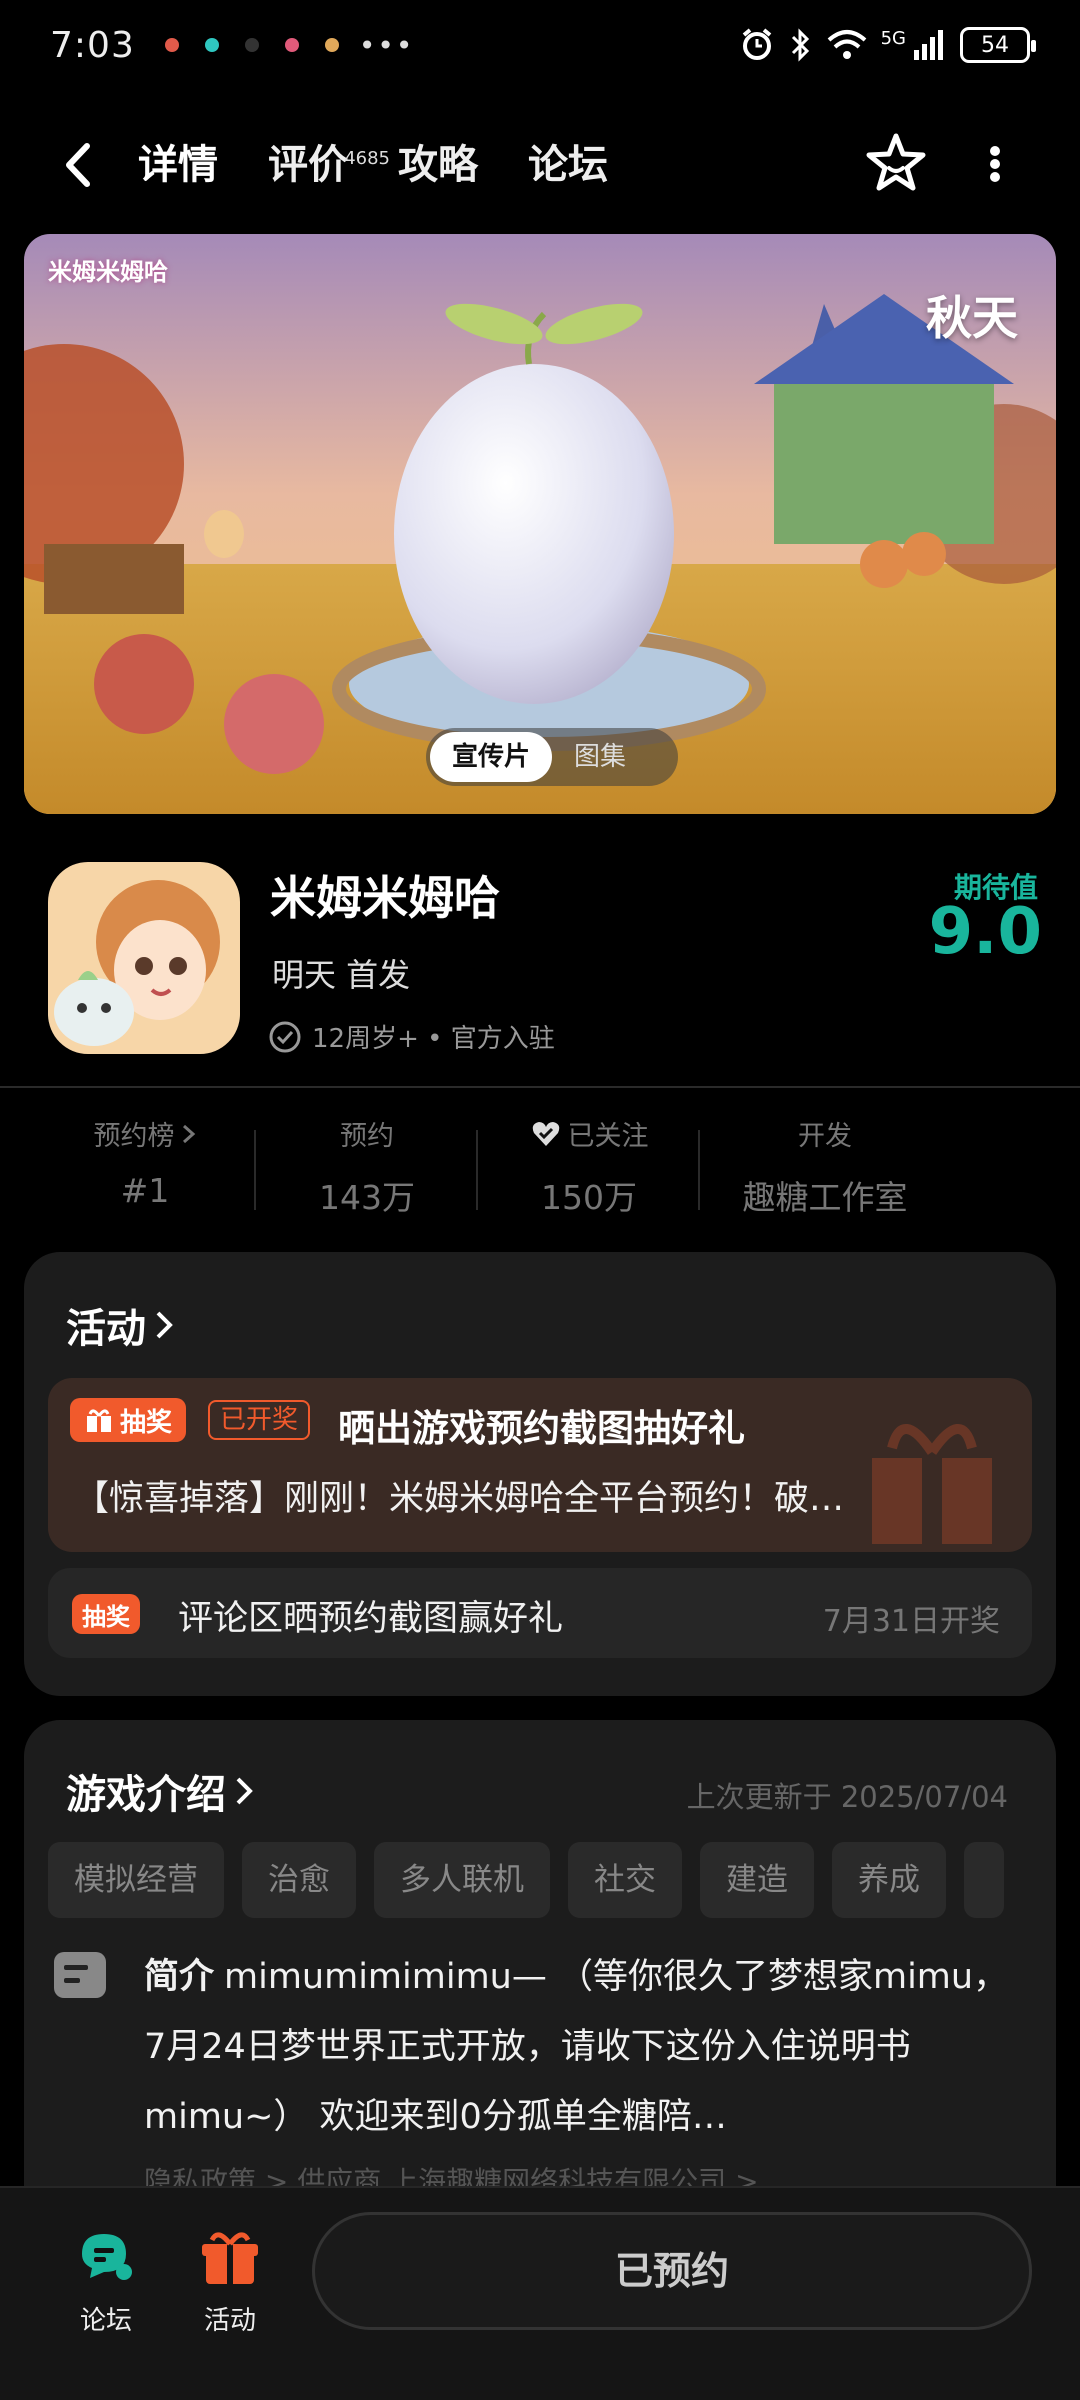  Describe the element at coordinates (540, 1087) in the screenshot. I see `divider` at that location.